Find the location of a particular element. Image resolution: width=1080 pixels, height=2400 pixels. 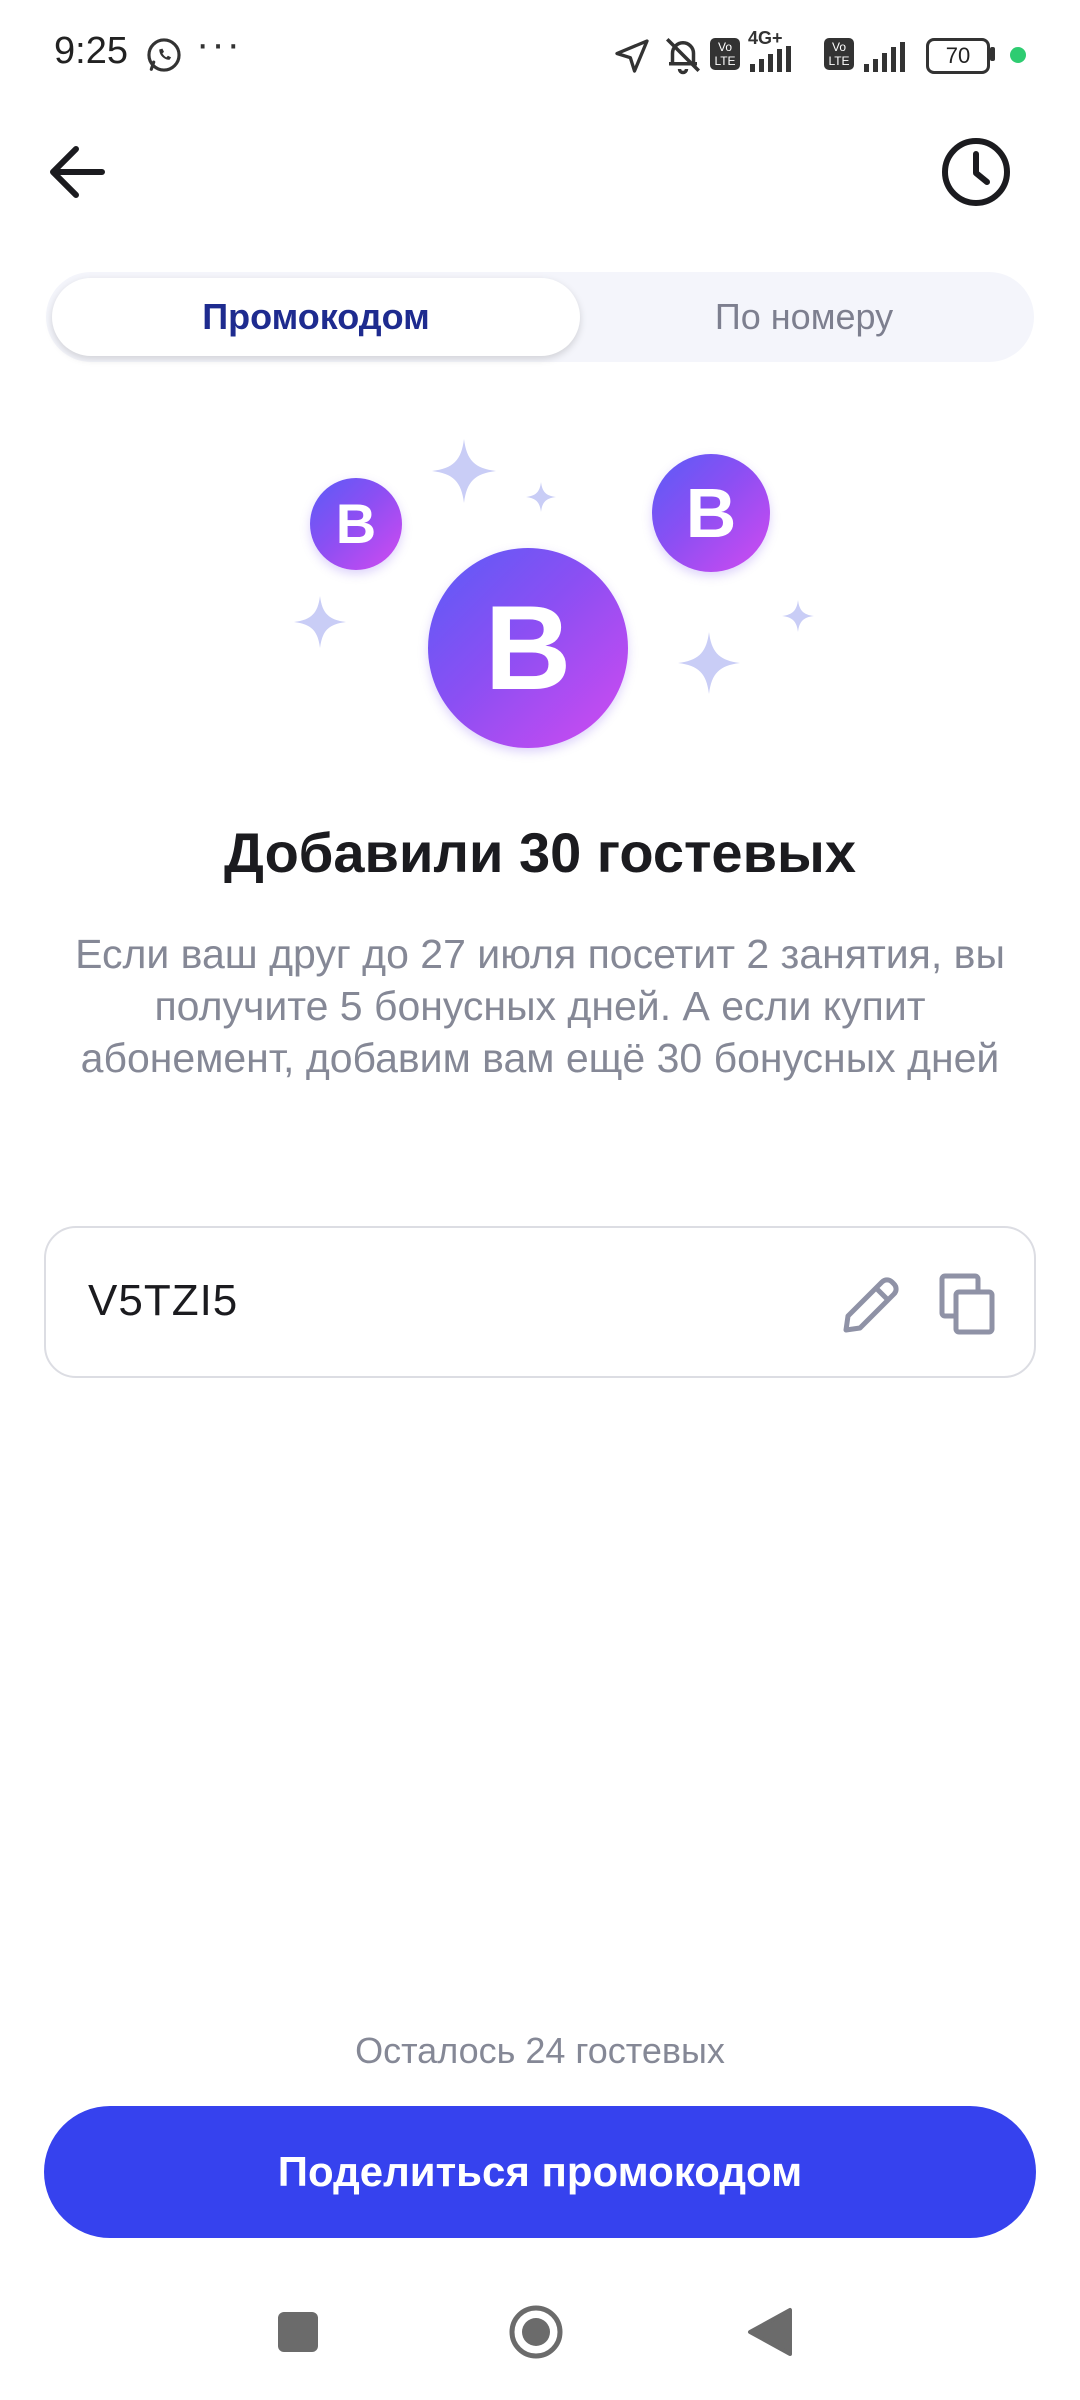

status-time: 9:25 is located at coordinates (91, 51).